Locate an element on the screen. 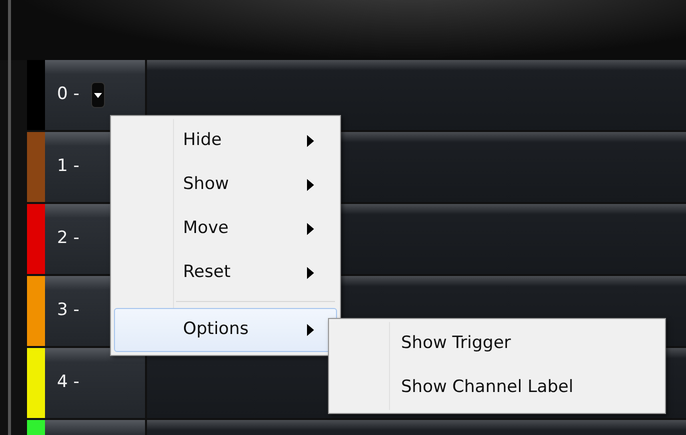  channel-label: 2 - is located at coordinates (68, 238).